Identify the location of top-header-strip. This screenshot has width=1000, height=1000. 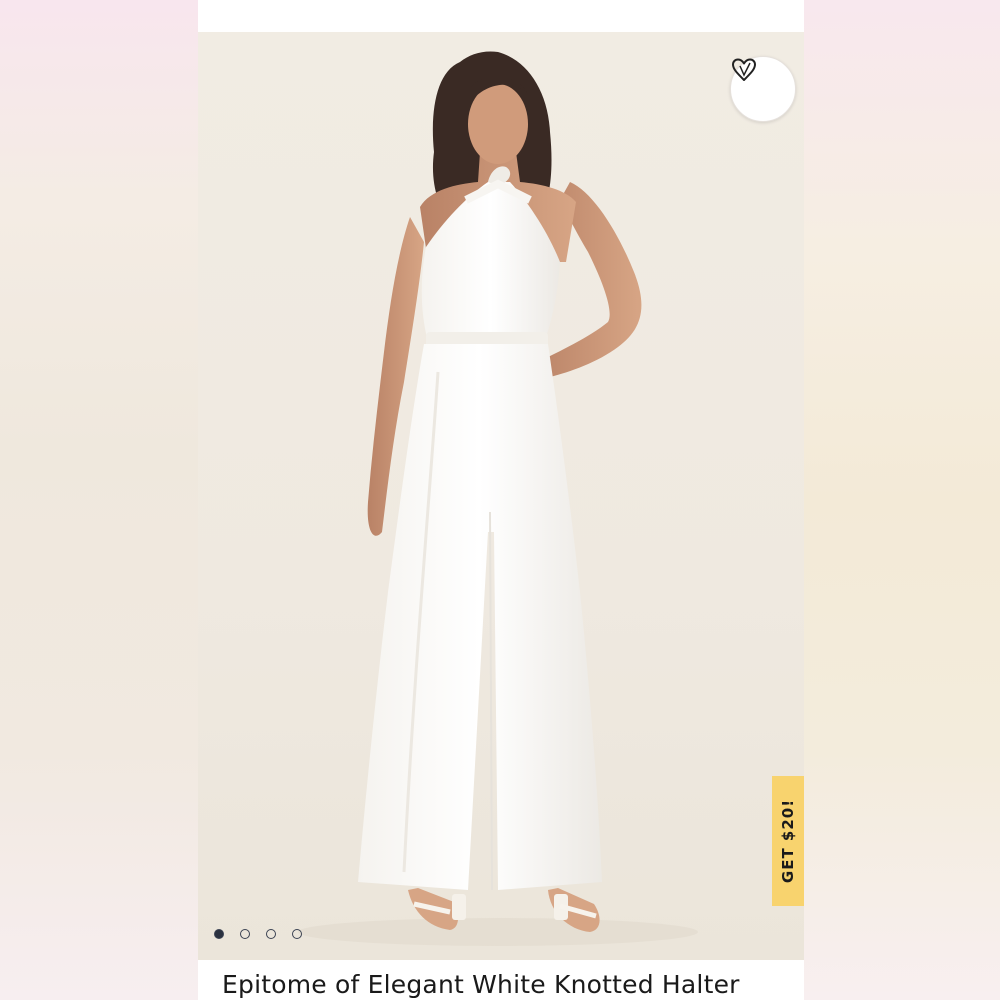
(501, 16).